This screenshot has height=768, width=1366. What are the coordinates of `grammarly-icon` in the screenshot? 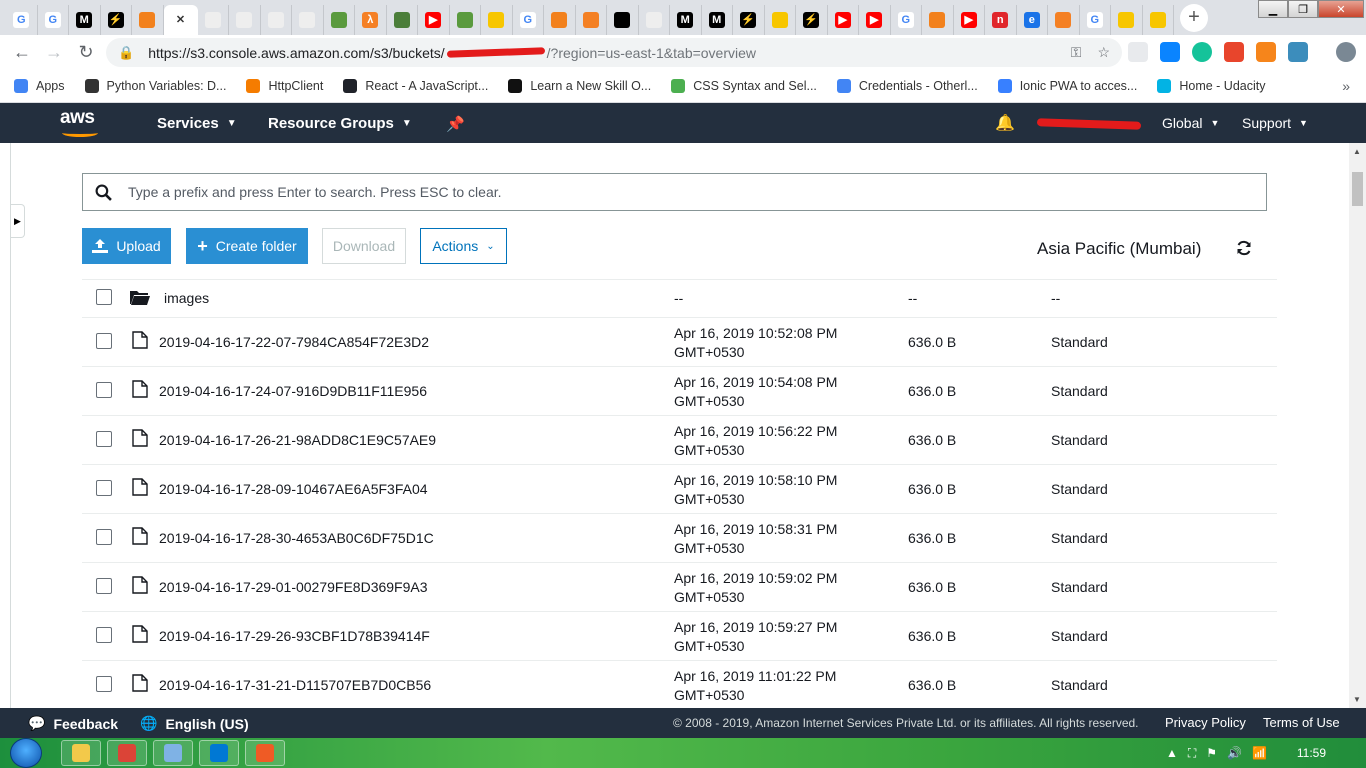 It's located at (1202, 52).